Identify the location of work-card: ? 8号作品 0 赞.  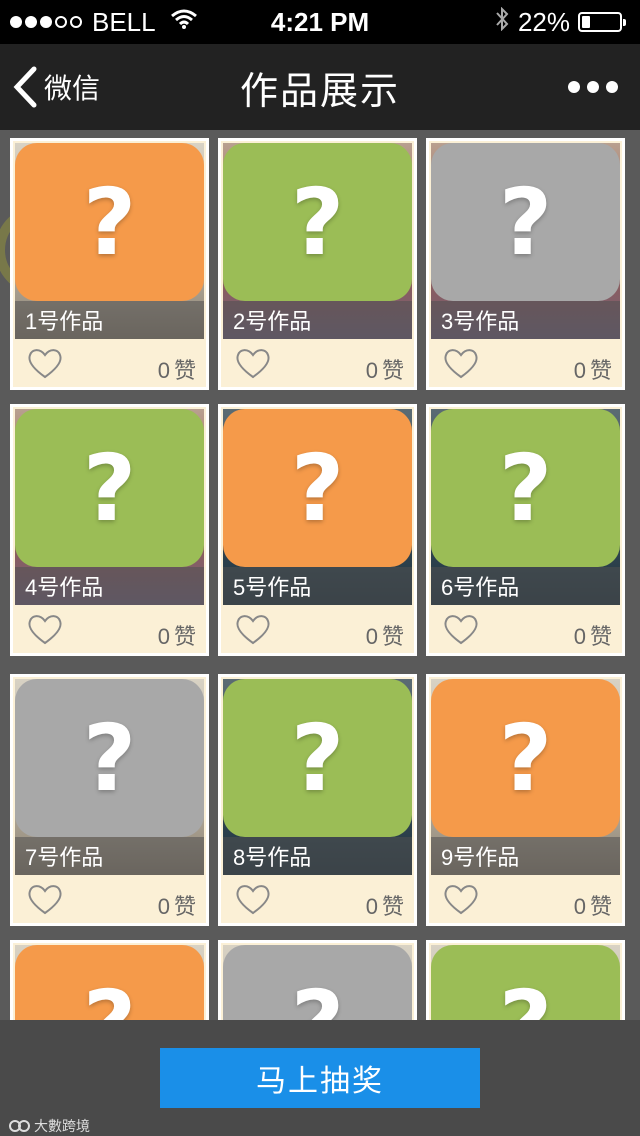
(317, 800).